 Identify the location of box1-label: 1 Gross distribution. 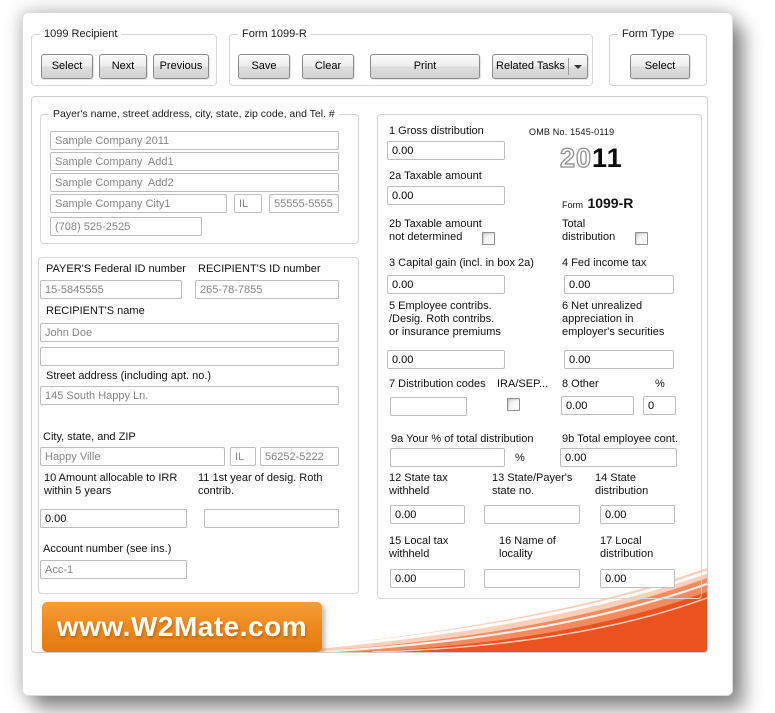
(436, 131).